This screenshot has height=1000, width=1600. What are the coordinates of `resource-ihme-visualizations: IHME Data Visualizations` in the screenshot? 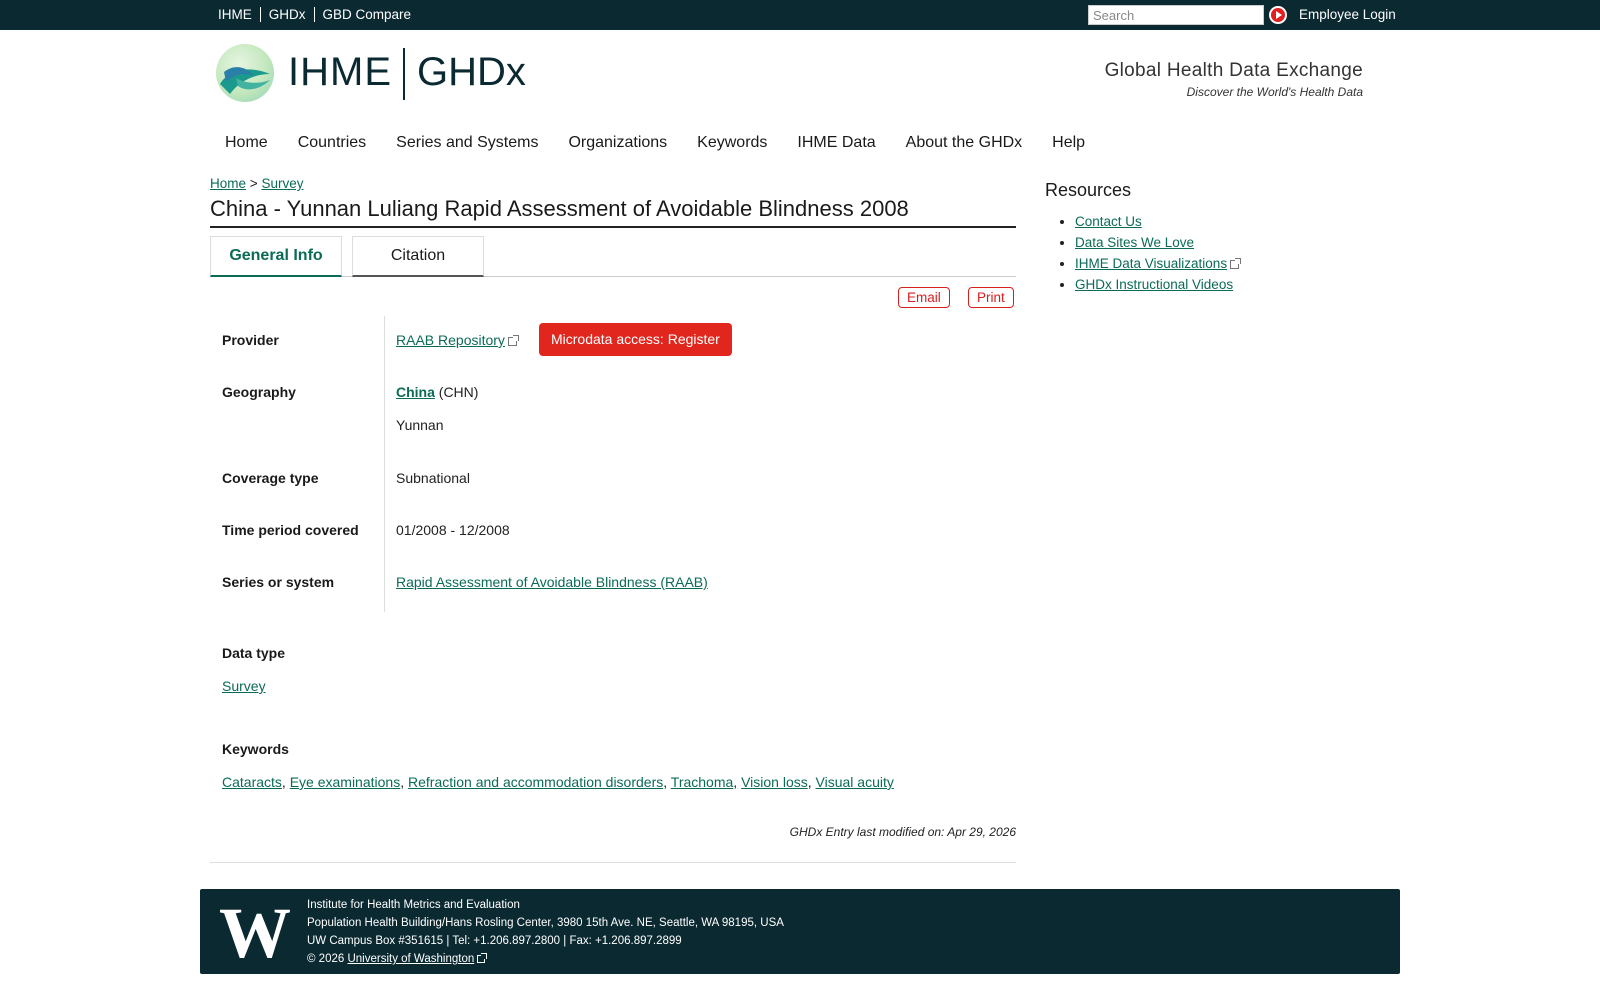 It's located at (1151, 263).